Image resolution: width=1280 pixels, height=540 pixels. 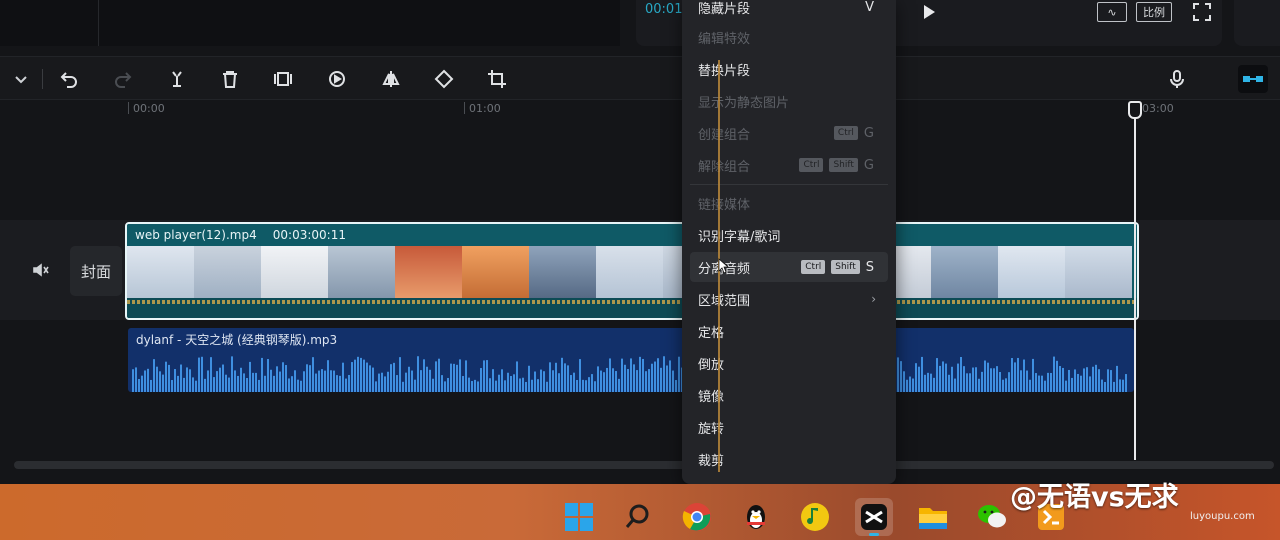 I want to click on crop-icon, so click(x=497, y=79).